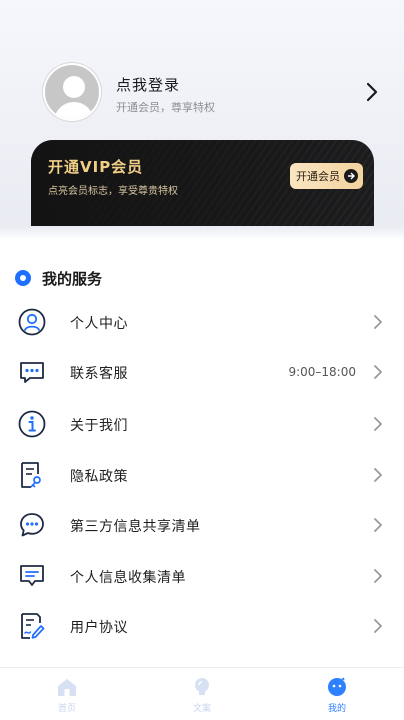 The image size is (404, 720). Describe the element at coordinates (113, 191) in the screenshot. I see `vip-subtitle: 点亮会员标志，享受尊贵特权` at that location.